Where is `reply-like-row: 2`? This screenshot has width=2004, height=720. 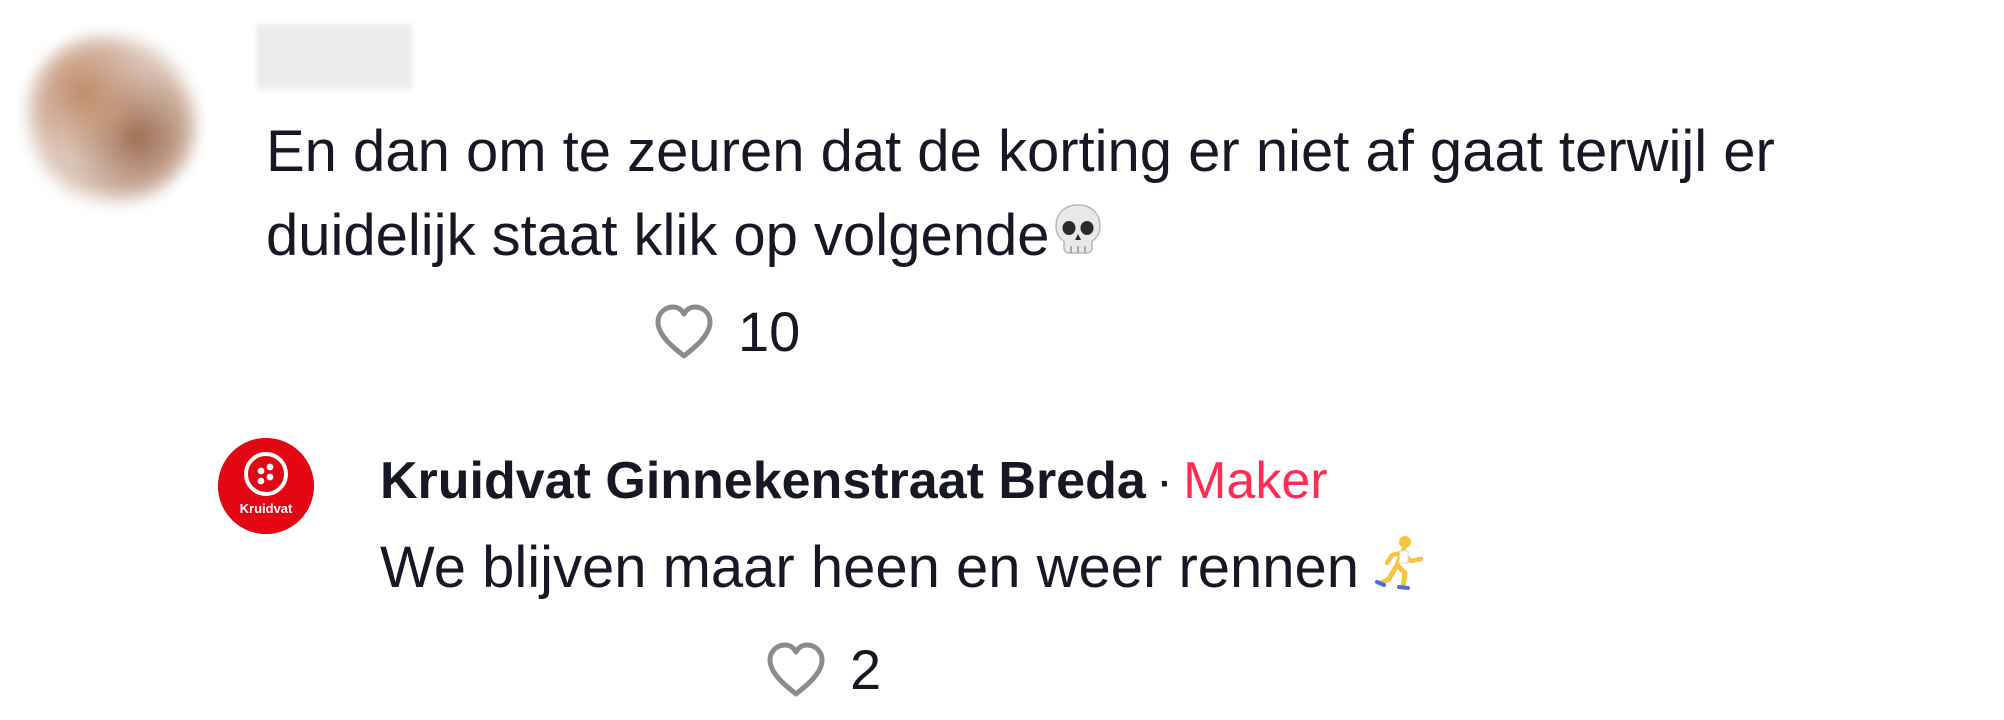 reply-like-row: 2 is located at coordinates (820, 670).